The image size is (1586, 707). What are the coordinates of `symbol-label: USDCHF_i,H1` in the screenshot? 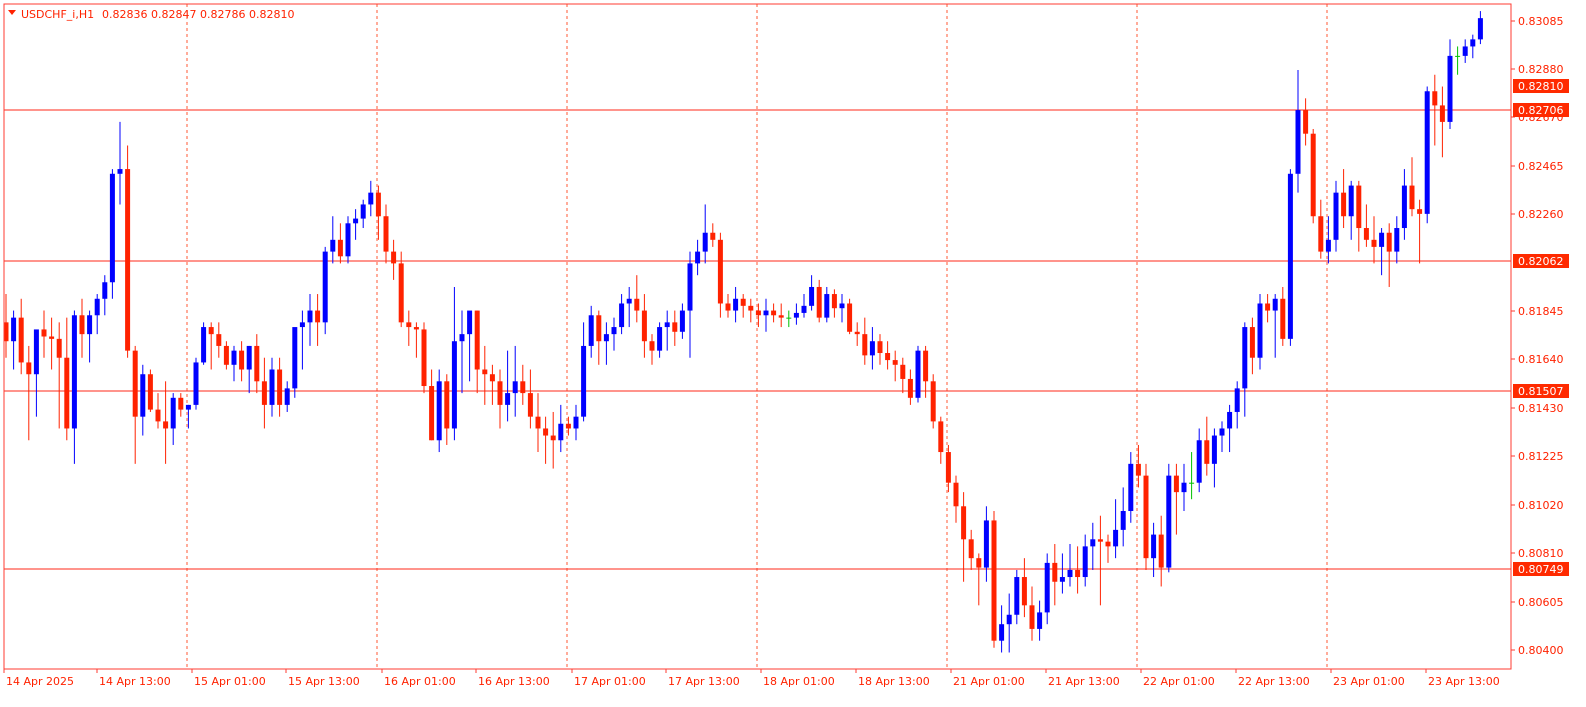 It's located at (57, 14).